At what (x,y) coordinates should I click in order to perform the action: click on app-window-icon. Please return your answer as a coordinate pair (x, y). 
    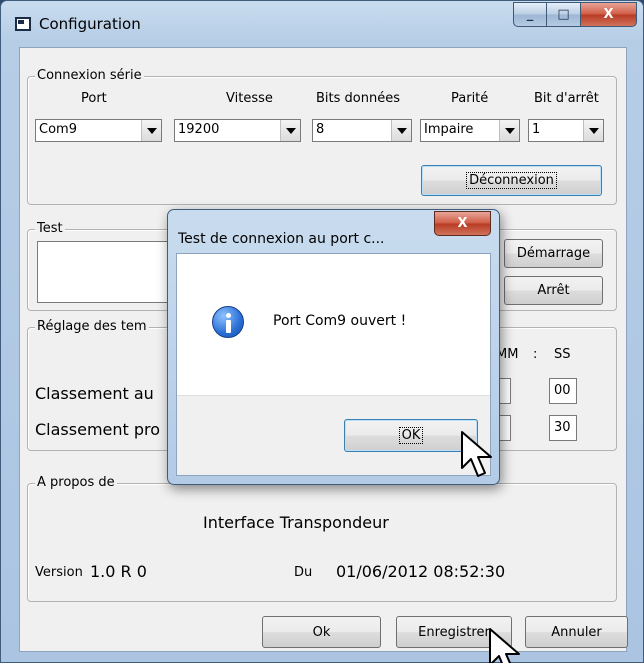
    Looking at the image, I should click on (23, 24).